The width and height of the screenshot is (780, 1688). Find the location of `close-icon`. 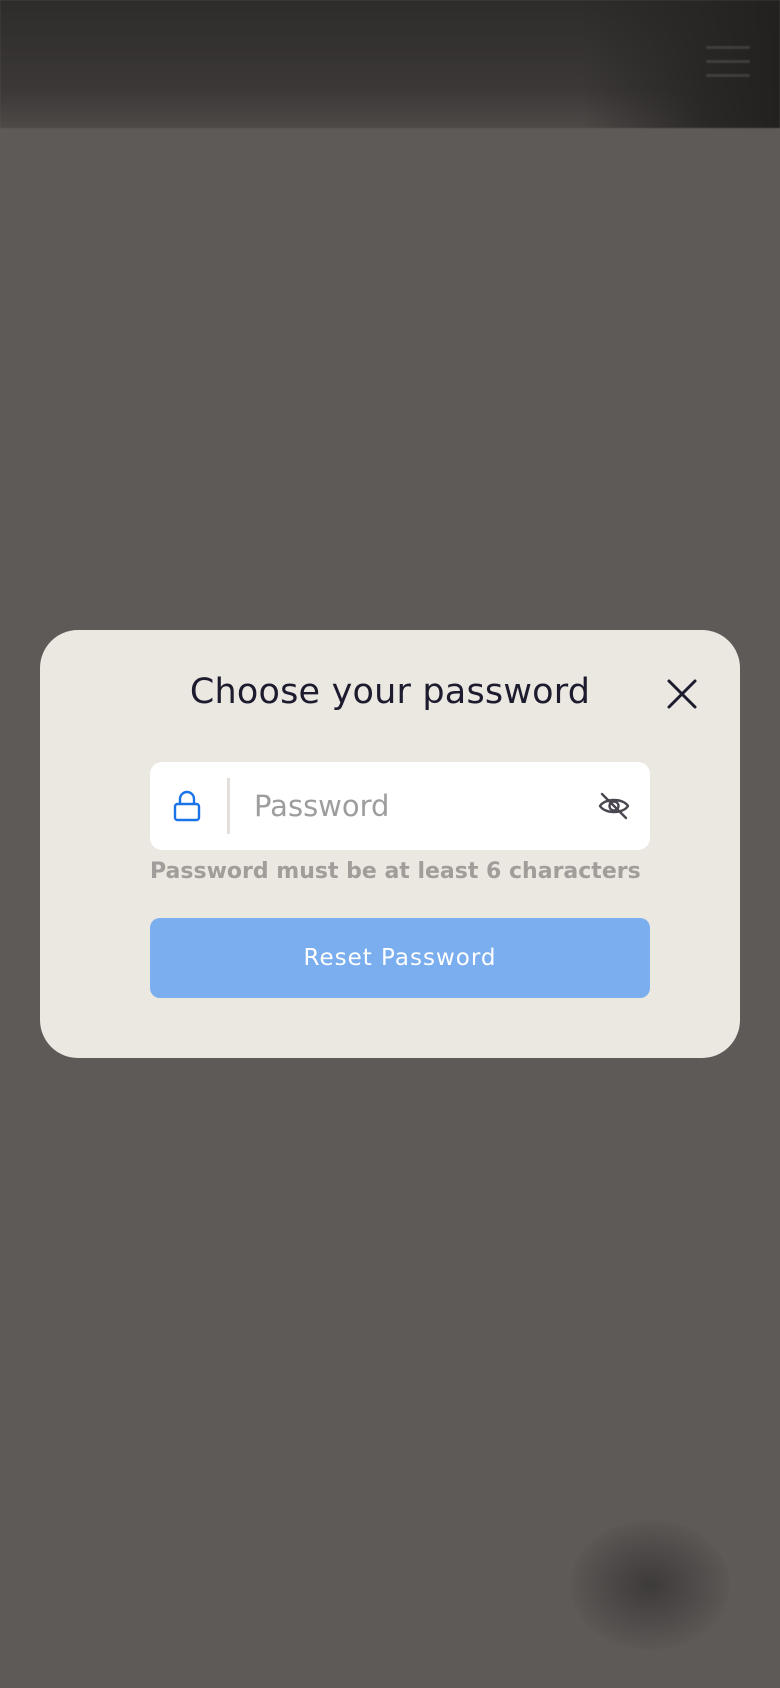

close-icon is located at coordinates (682, 694).